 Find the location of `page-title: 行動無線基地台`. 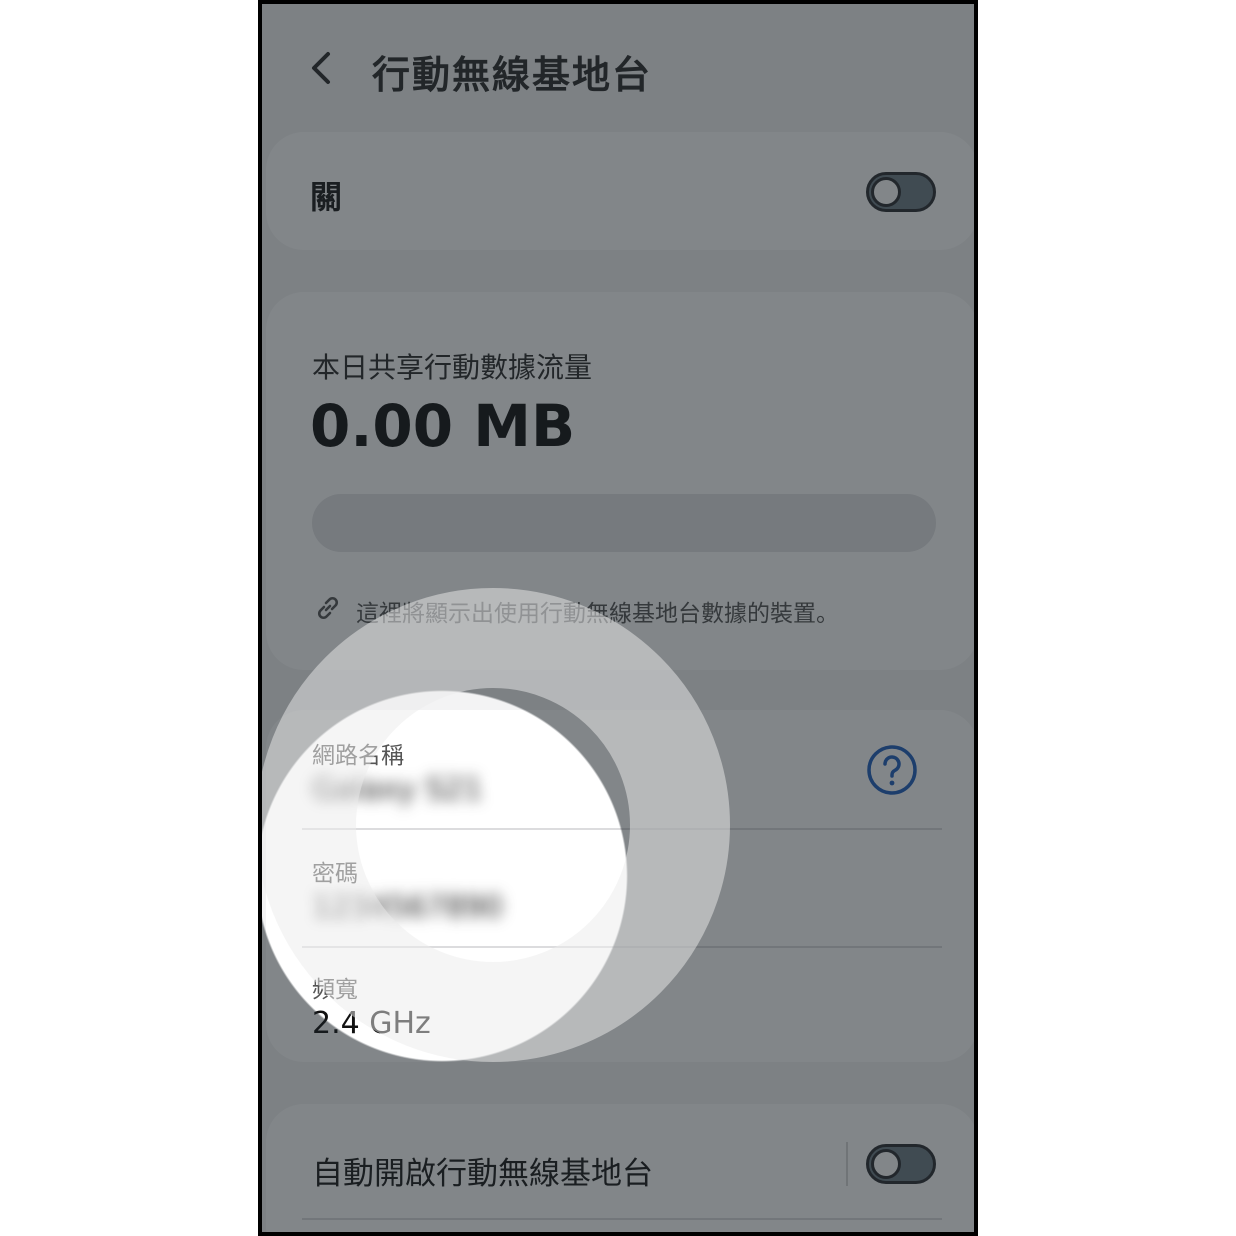

page-title: 行動無線基地台 is located at coordinates (512, 75).